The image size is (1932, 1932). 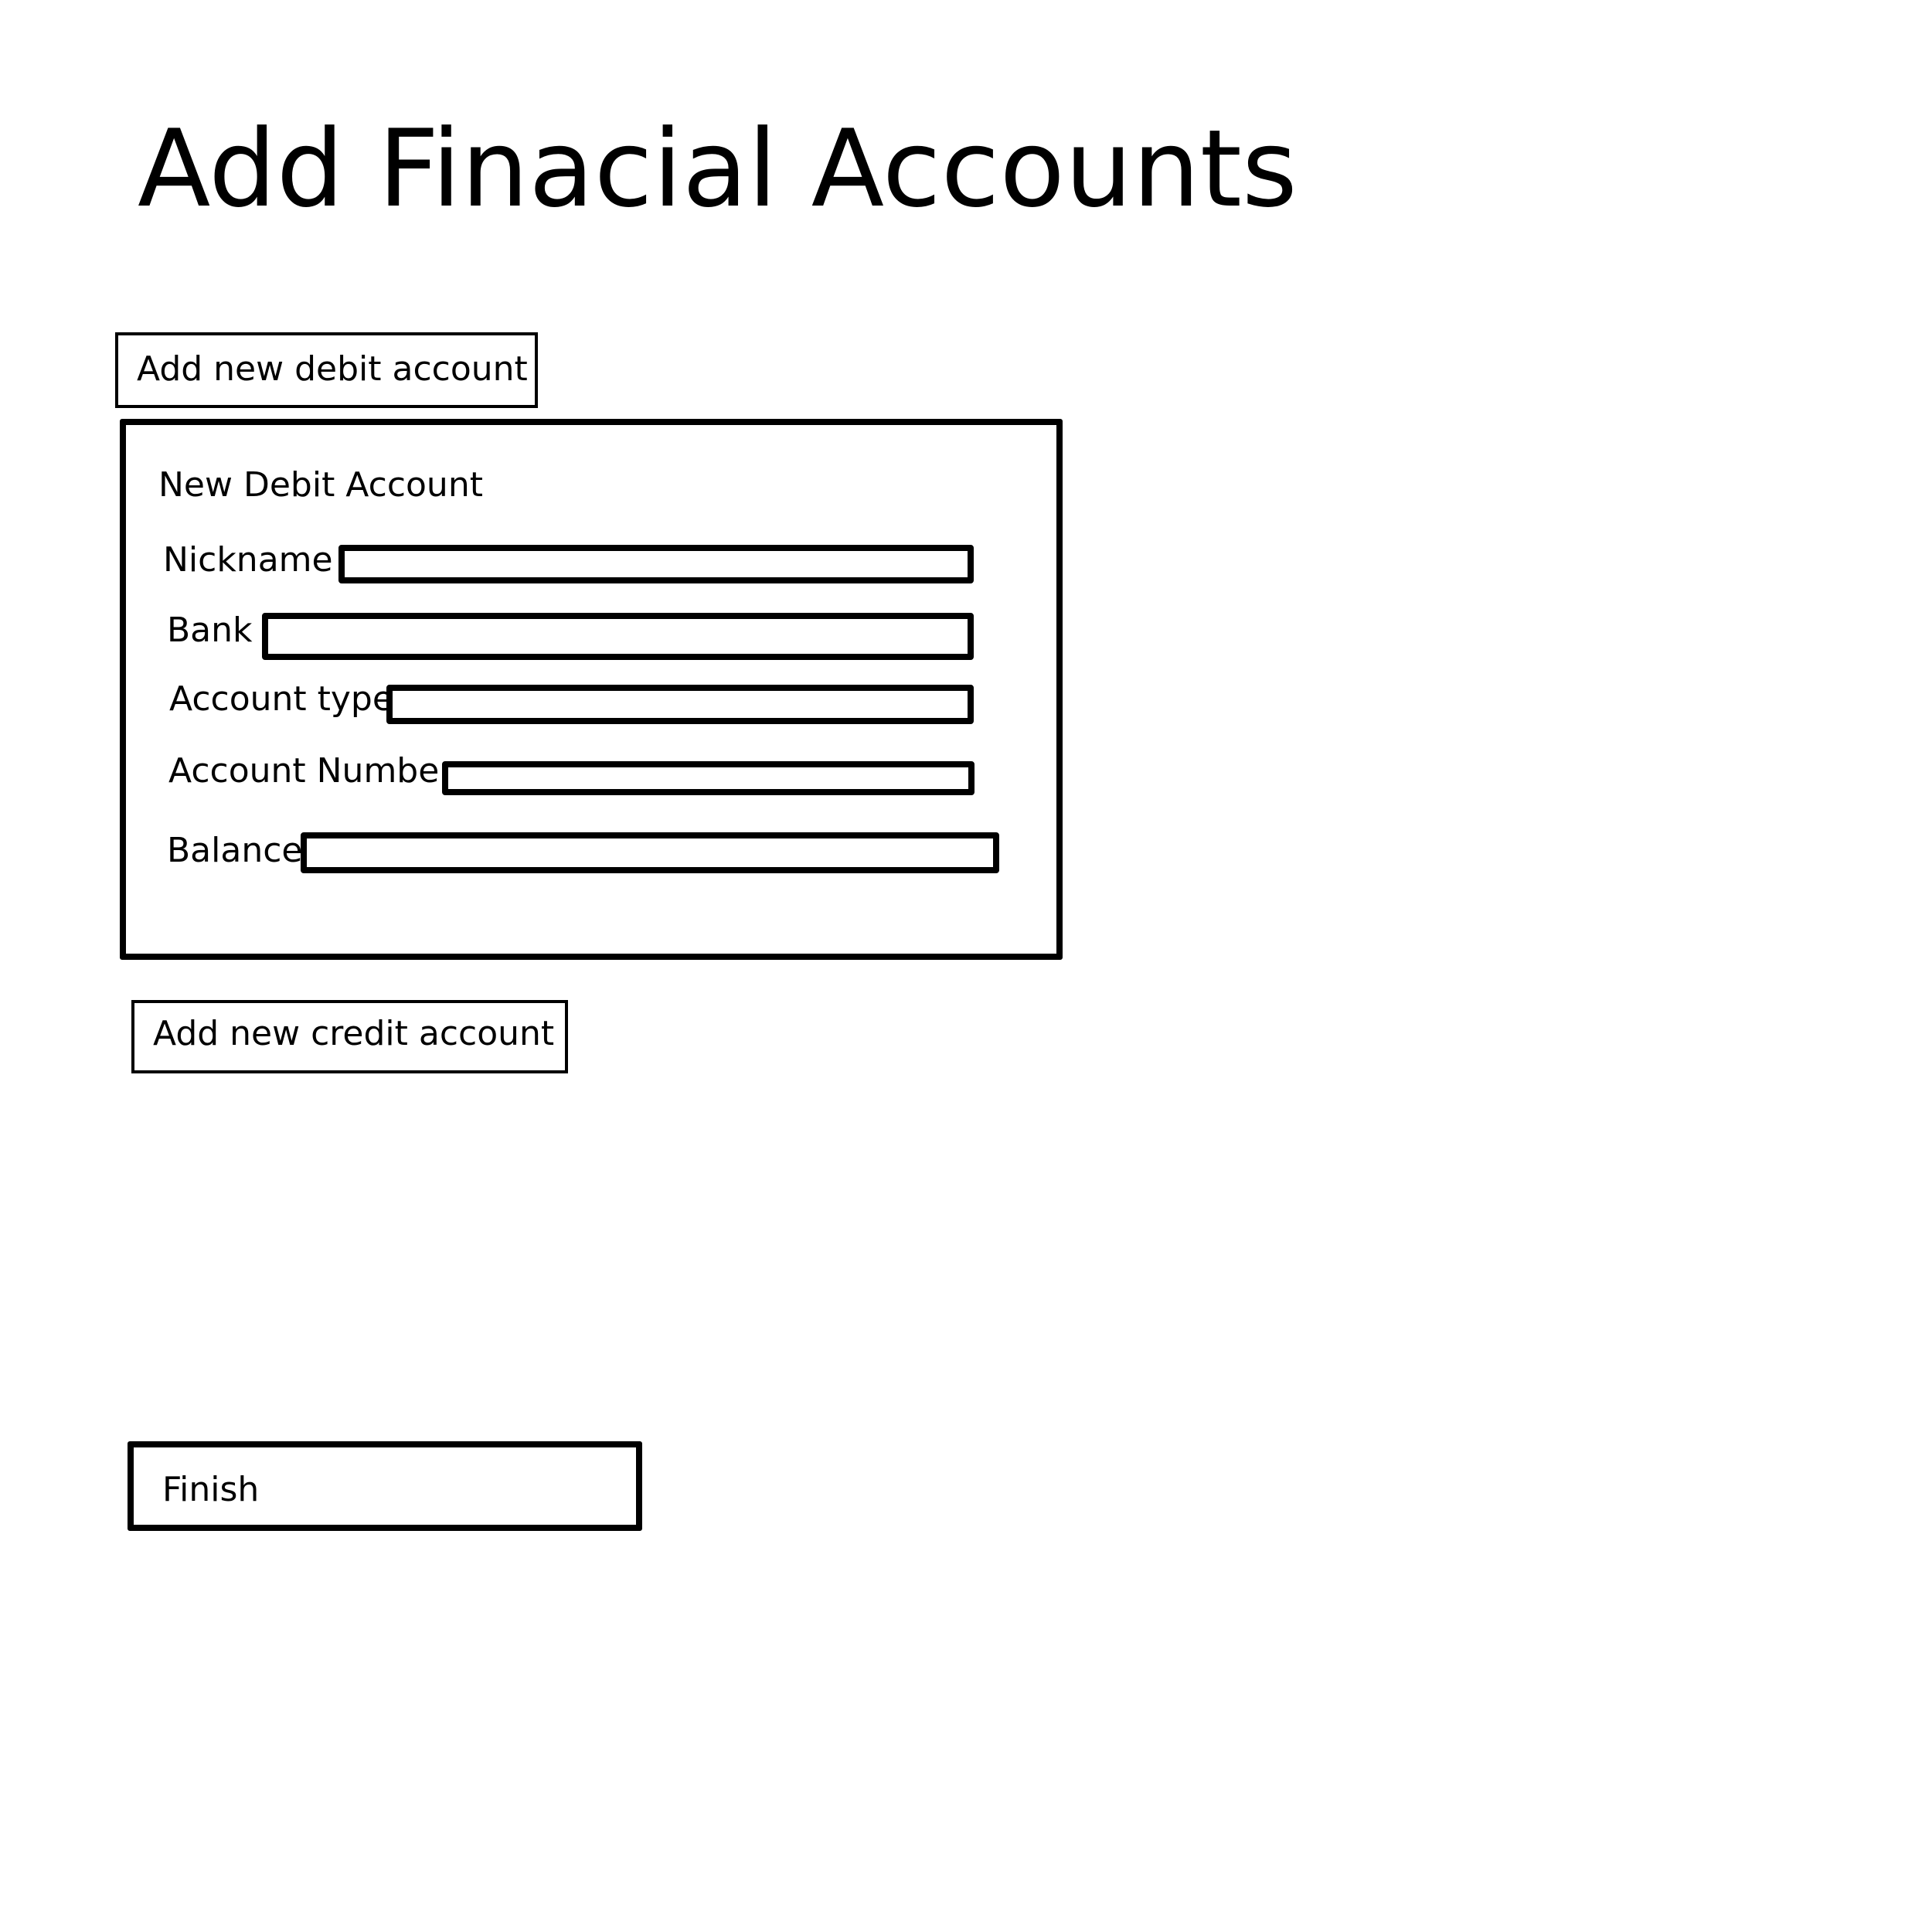 I want to click on account-number-input, so click(x=709, y=778).